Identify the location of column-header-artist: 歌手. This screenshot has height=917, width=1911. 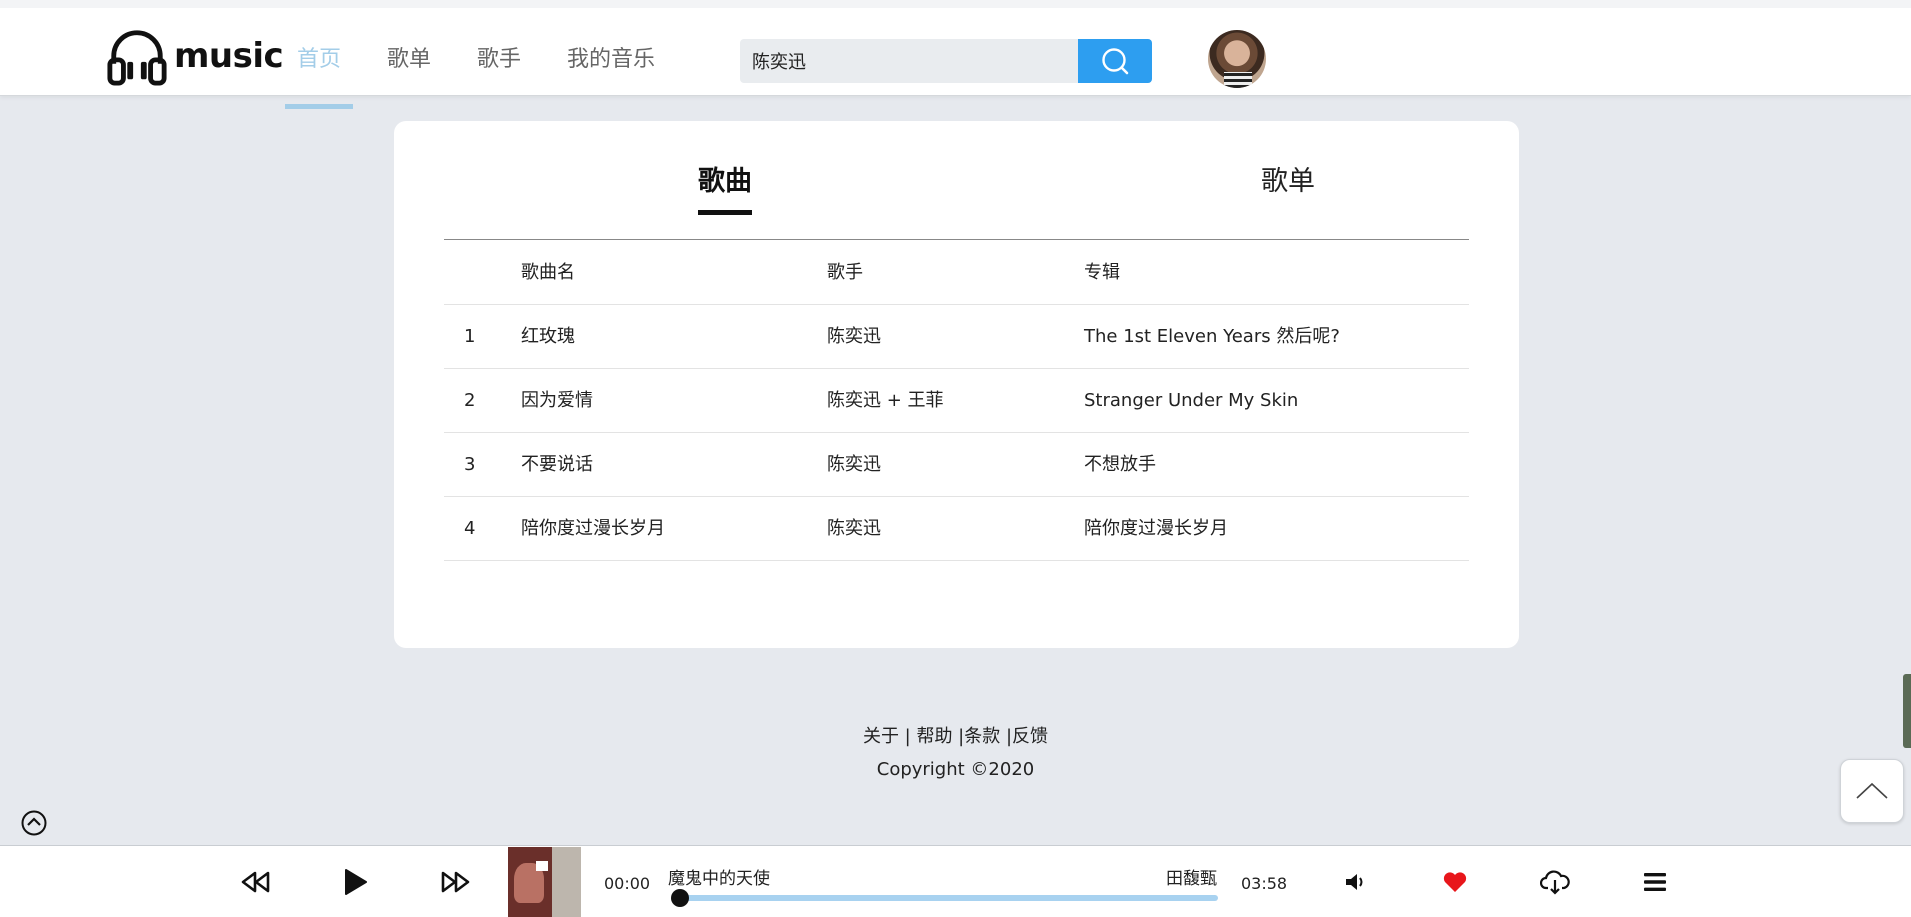
(845, 272).